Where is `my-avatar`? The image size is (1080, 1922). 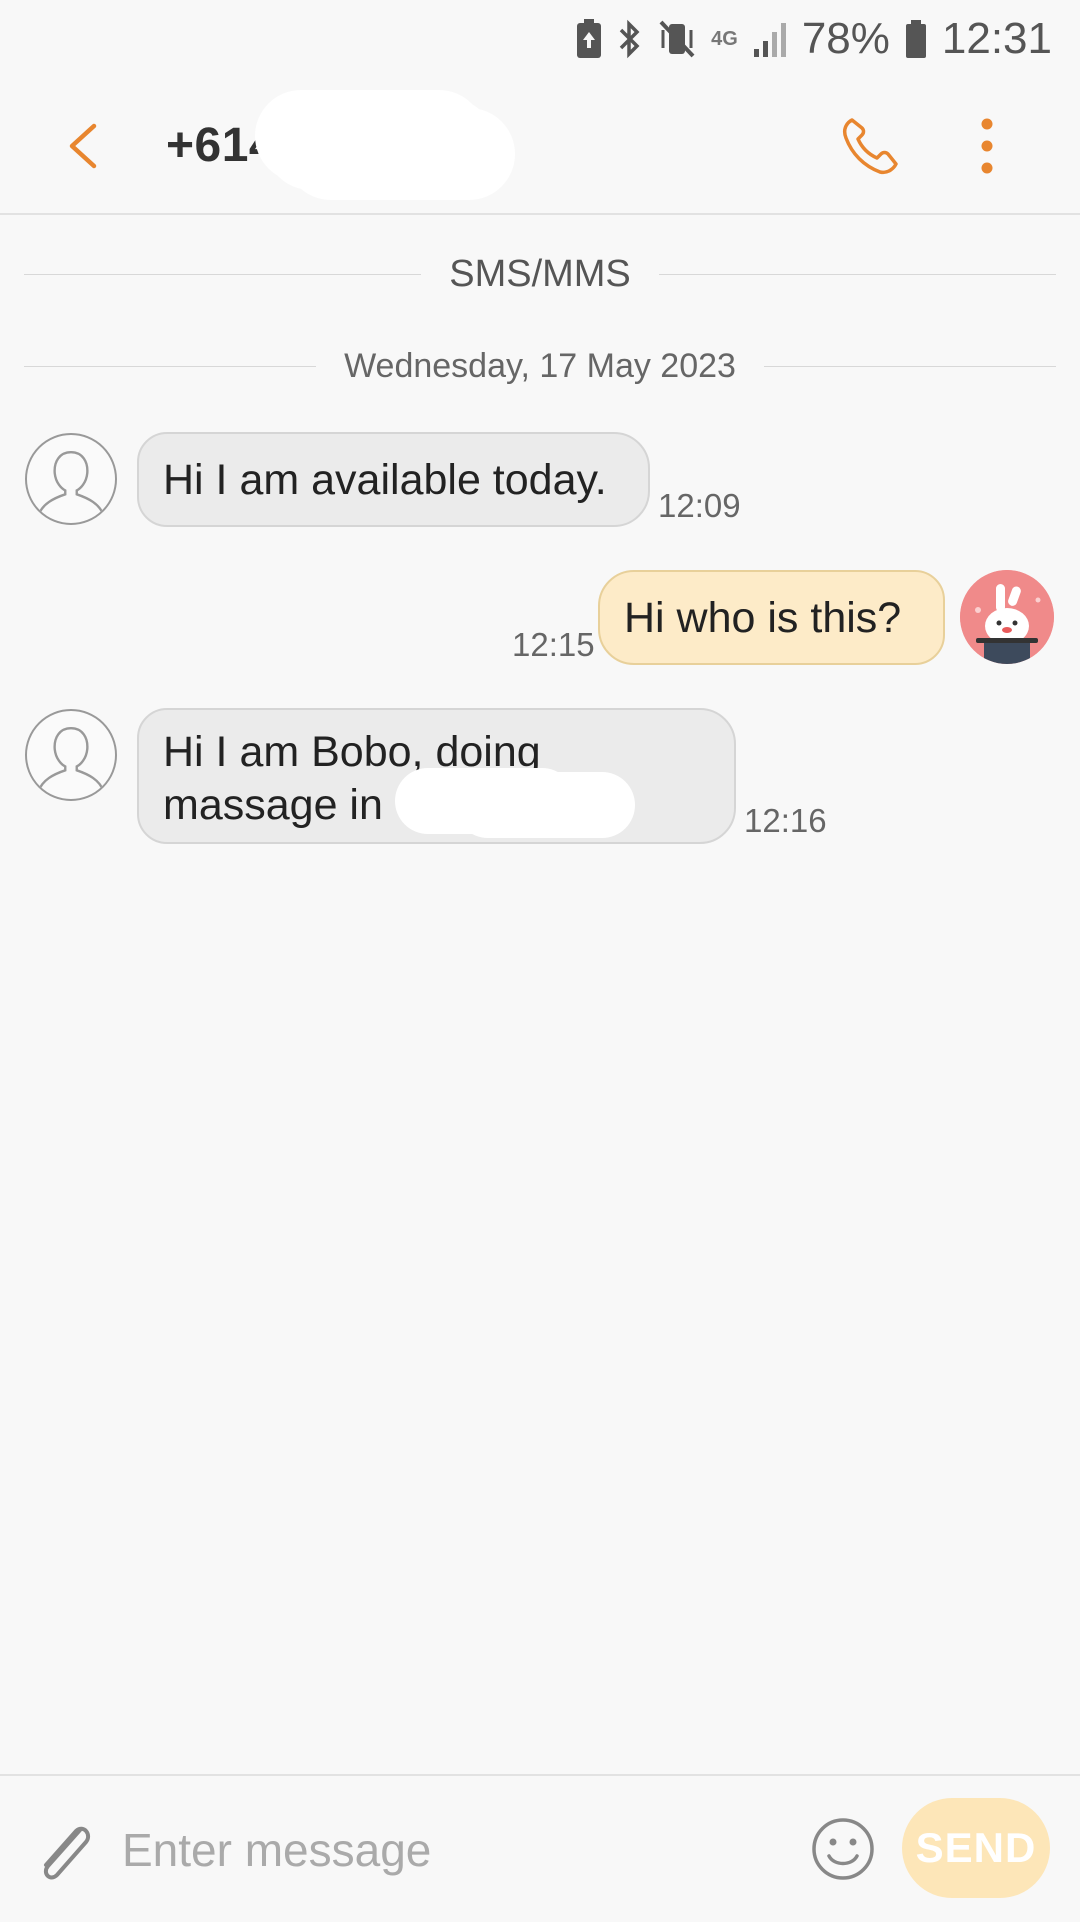 my-avatar is located at coordinates (1007, 617).